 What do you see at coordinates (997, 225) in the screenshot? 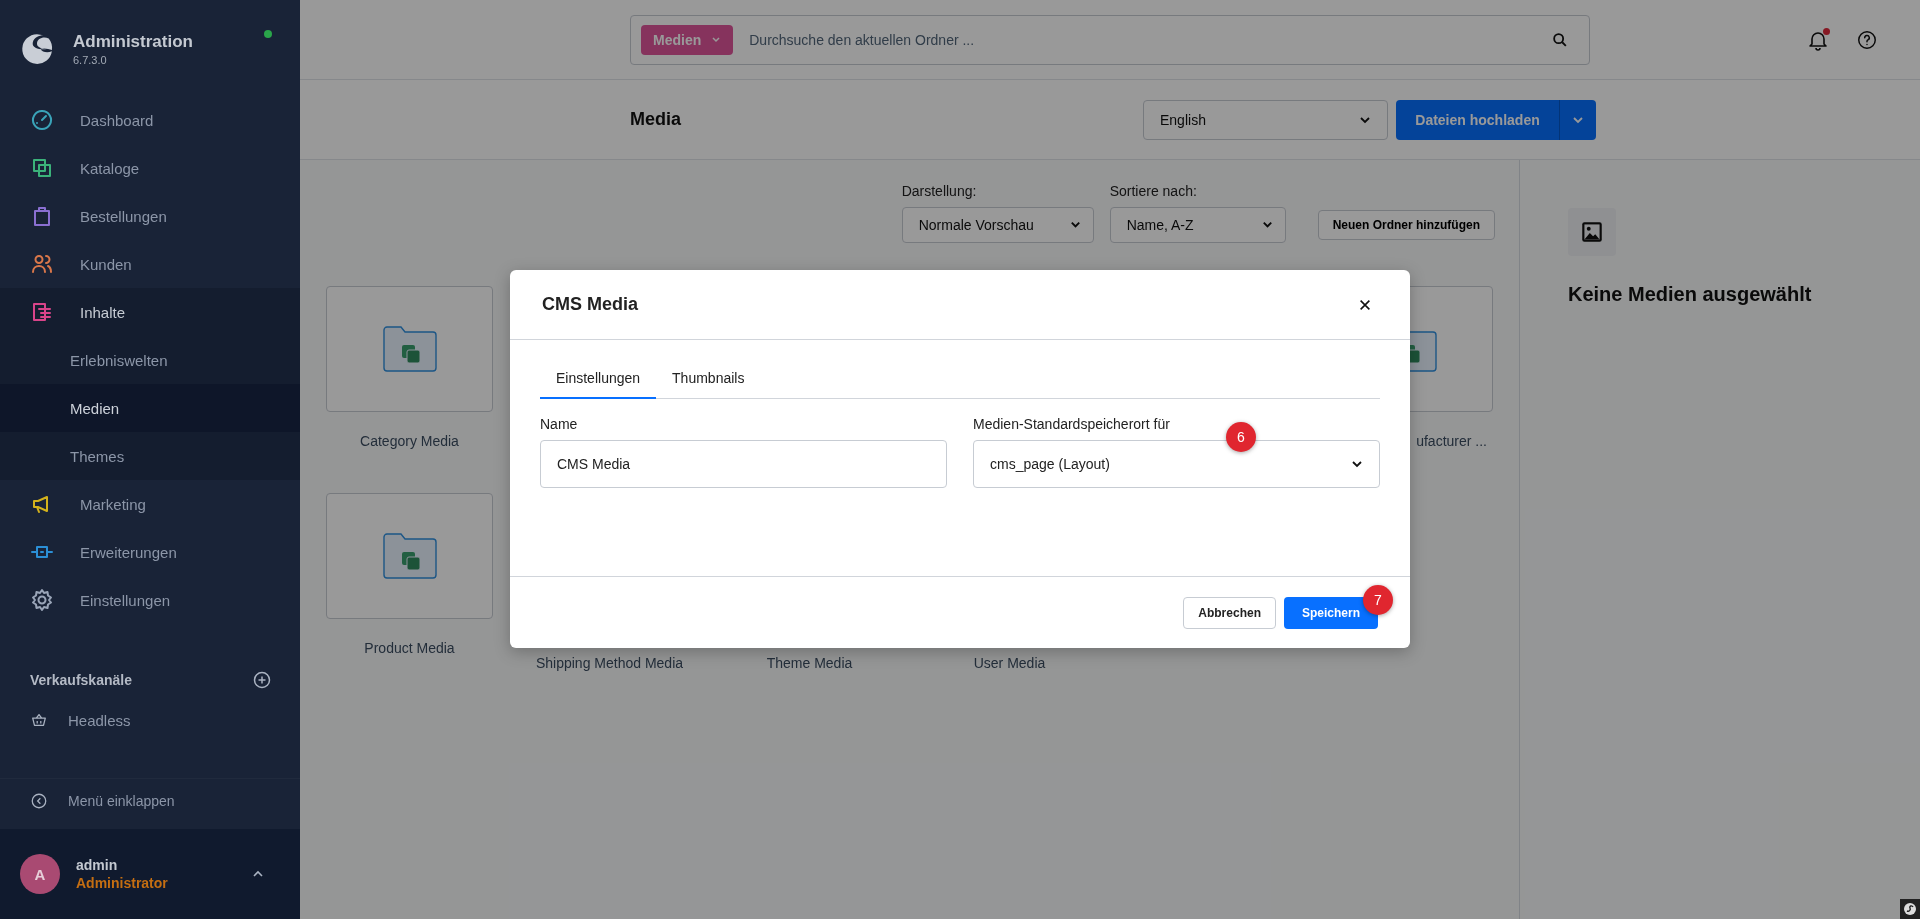
I see `view-select: Normale Vorschau` at bounding box center [997, 225].